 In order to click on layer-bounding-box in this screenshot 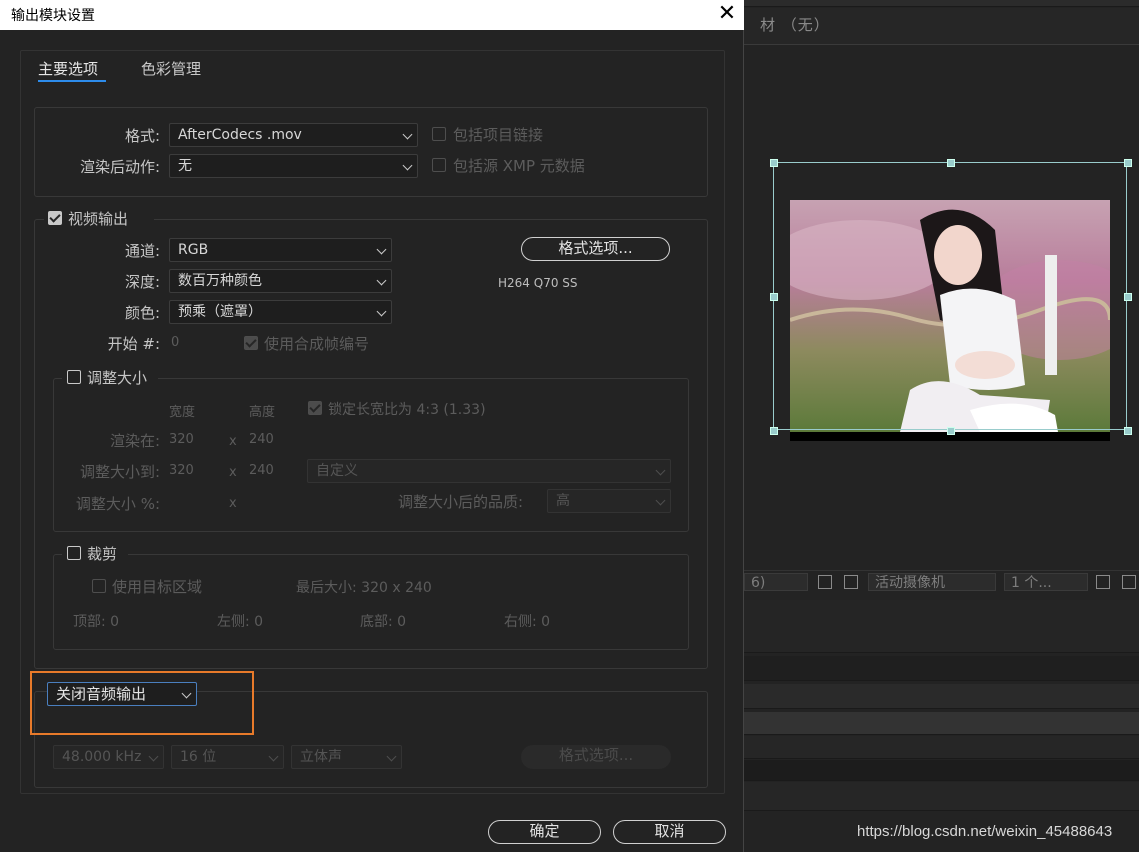, I will do `click(951, 297)`.